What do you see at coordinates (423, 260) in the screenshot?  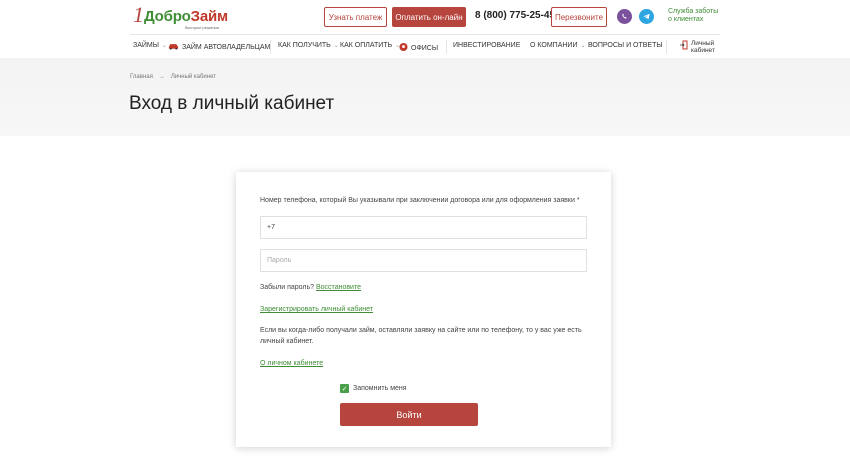 I see `password-input: Пароль` at bounding box center [423, 260].